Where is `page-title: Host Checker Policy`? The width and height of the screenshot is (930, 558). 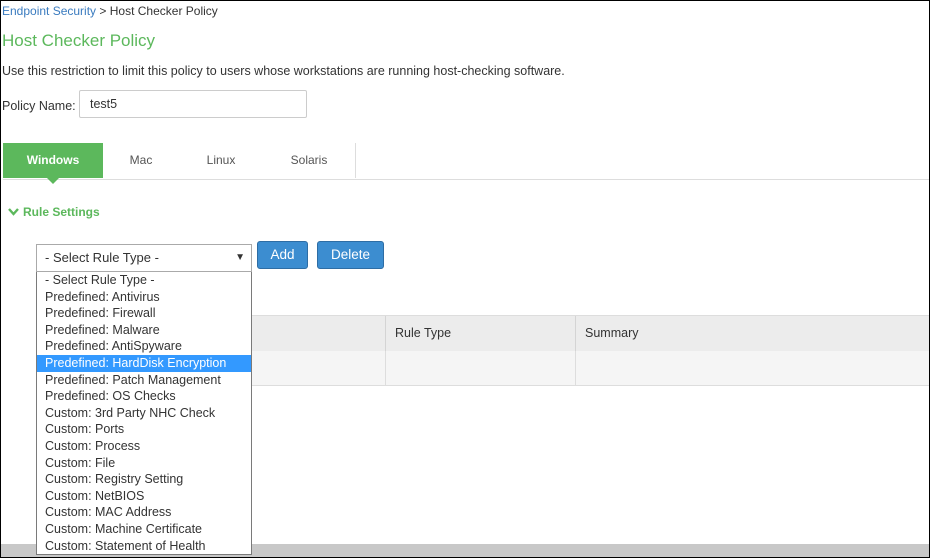
page-title: Host Checker Policy is located at coordinates (79, 40).